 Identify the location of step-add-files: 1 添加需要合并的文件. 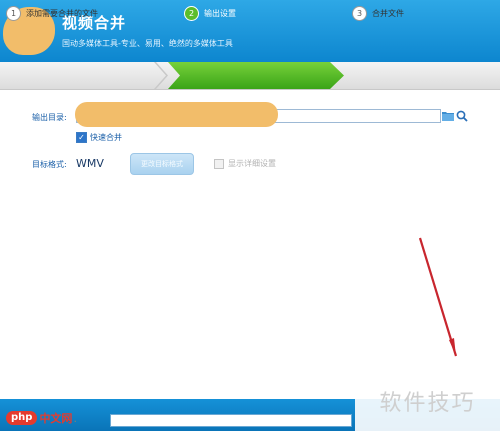
(52, 13).